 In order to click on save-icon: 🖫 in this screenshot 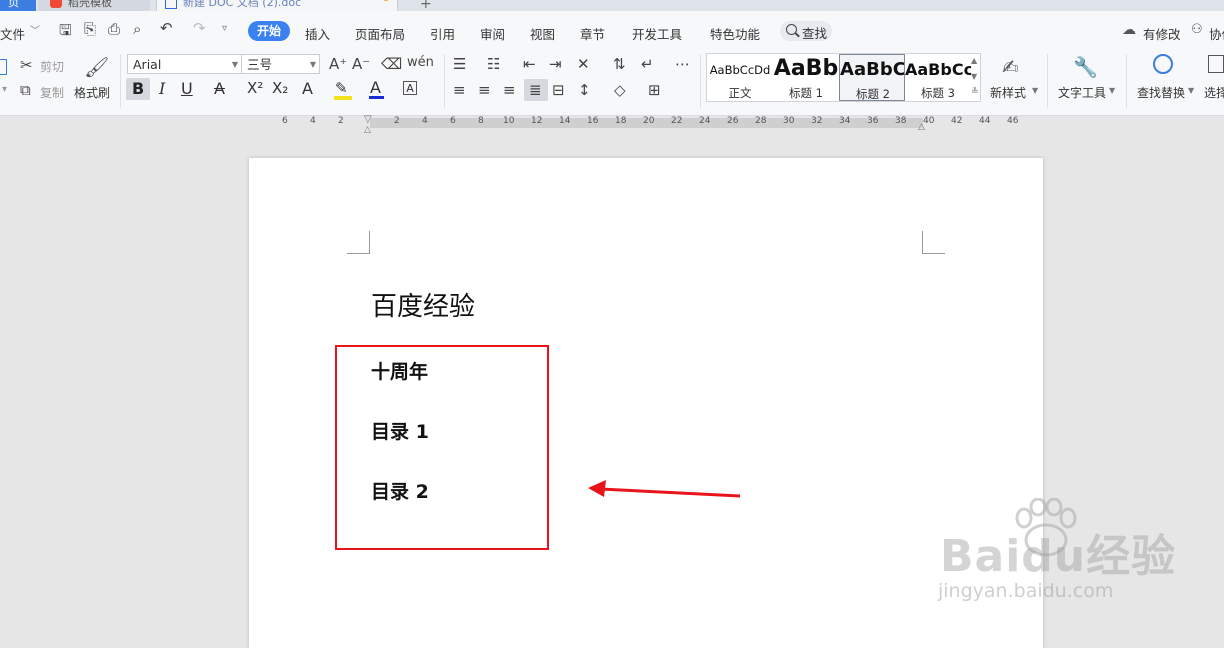, I will do `click(65, 32)`.